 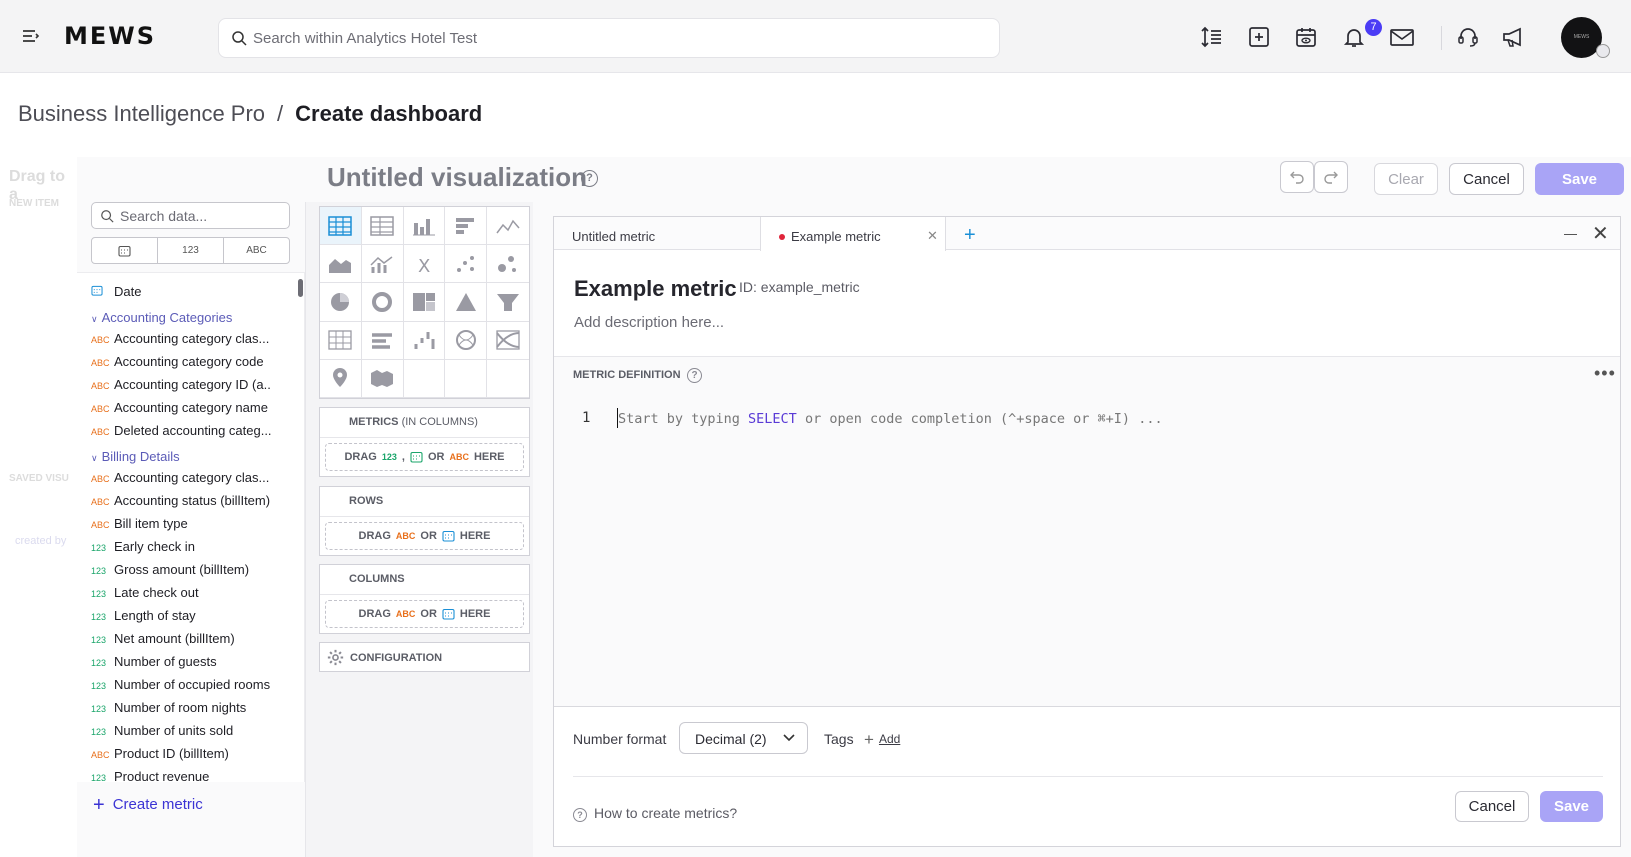 What do you see at coordinates (970, 235) in the screenshot?
I see `add-tab-icon: +` at bounding box center [970, 235].